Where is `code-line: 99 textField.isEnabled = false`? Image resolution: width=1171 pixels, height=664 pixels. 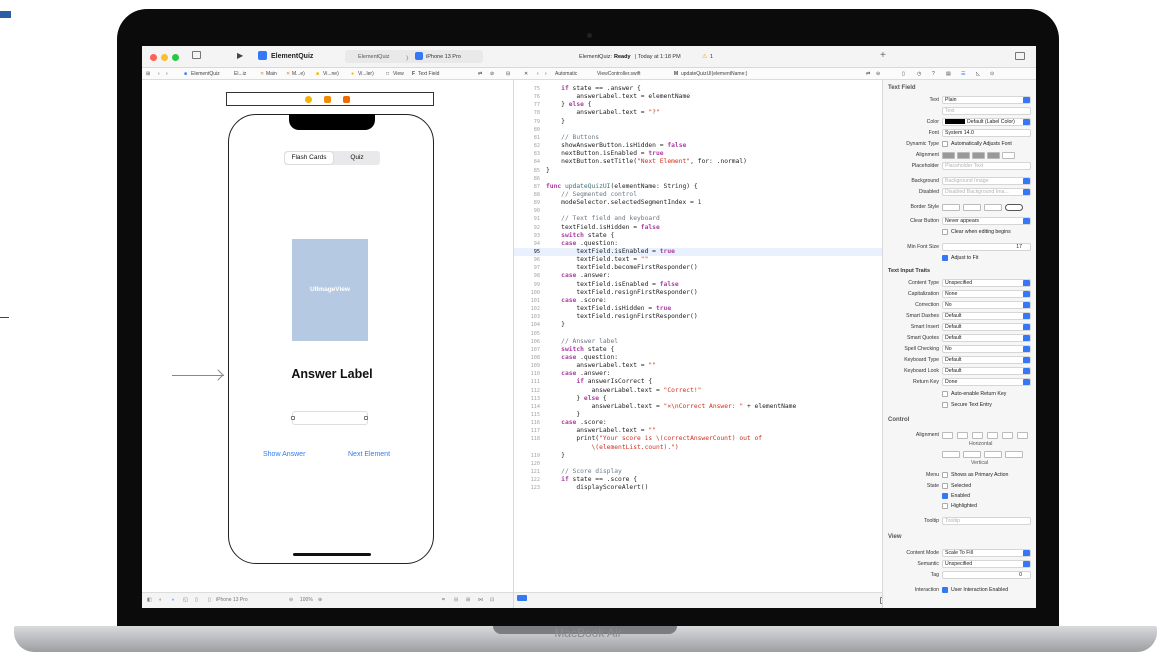
code-line: 99 textField.isEnabled = false is located at coordinates (698, 285).